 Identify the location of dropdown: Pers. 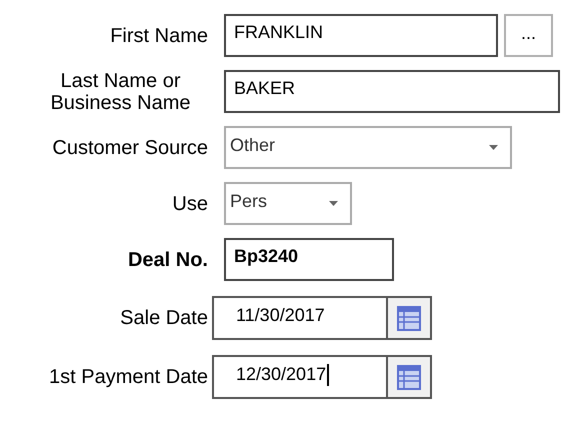
(288, 203).